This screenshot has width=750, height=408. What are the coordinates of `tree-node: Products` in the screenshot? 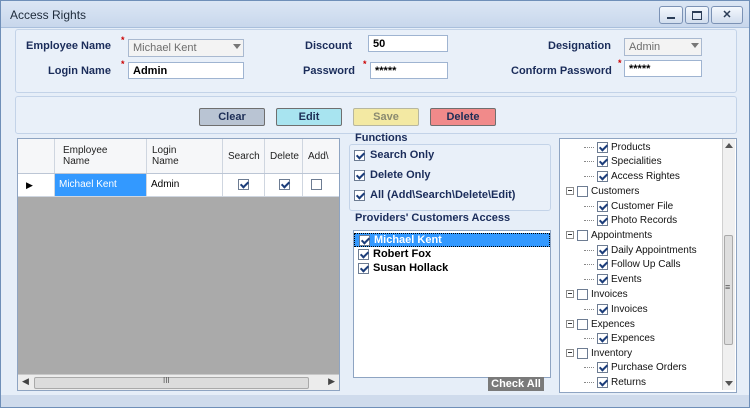 It's located at (617, 147).